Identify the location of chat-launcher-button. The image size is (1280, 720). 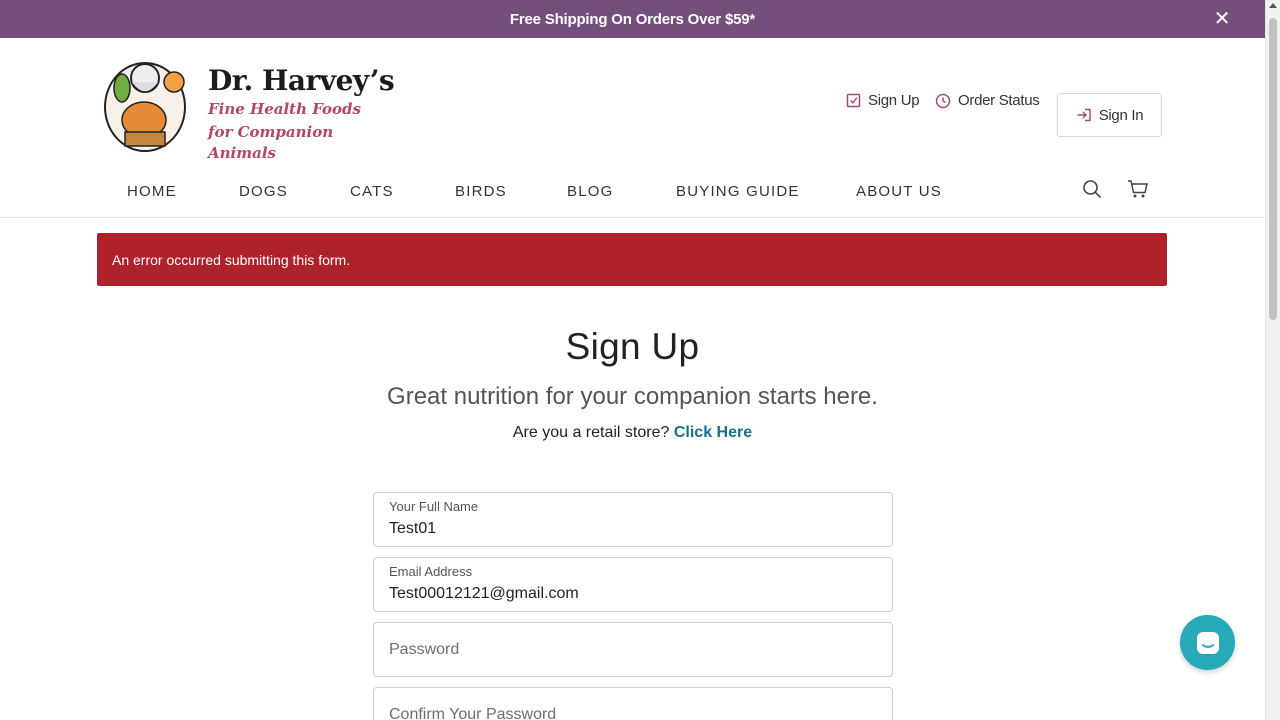
(1207, 642).